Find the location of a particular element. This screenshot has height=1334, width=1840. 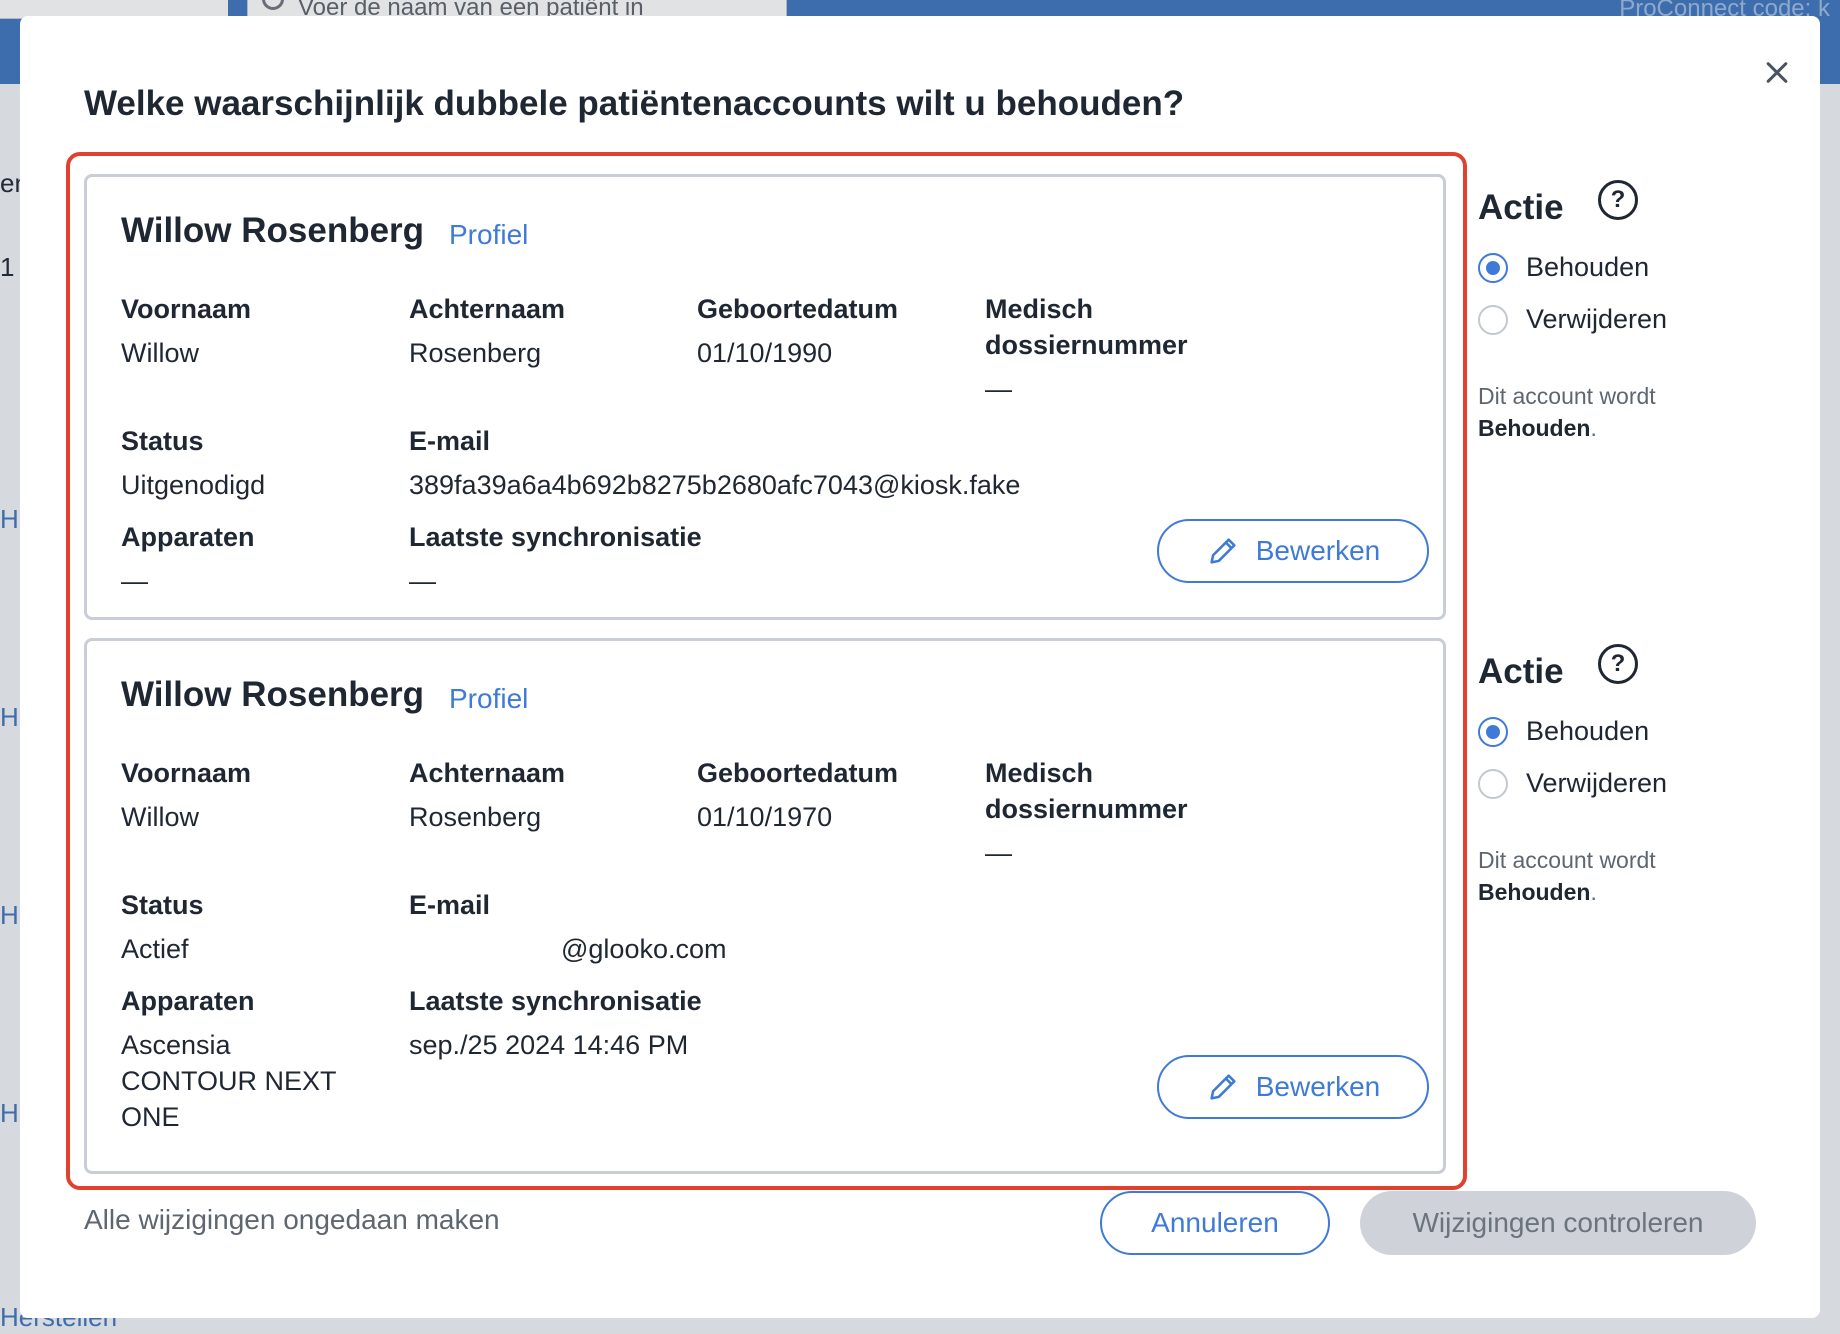

status-value: Actief is located at coordinates (155, 949).